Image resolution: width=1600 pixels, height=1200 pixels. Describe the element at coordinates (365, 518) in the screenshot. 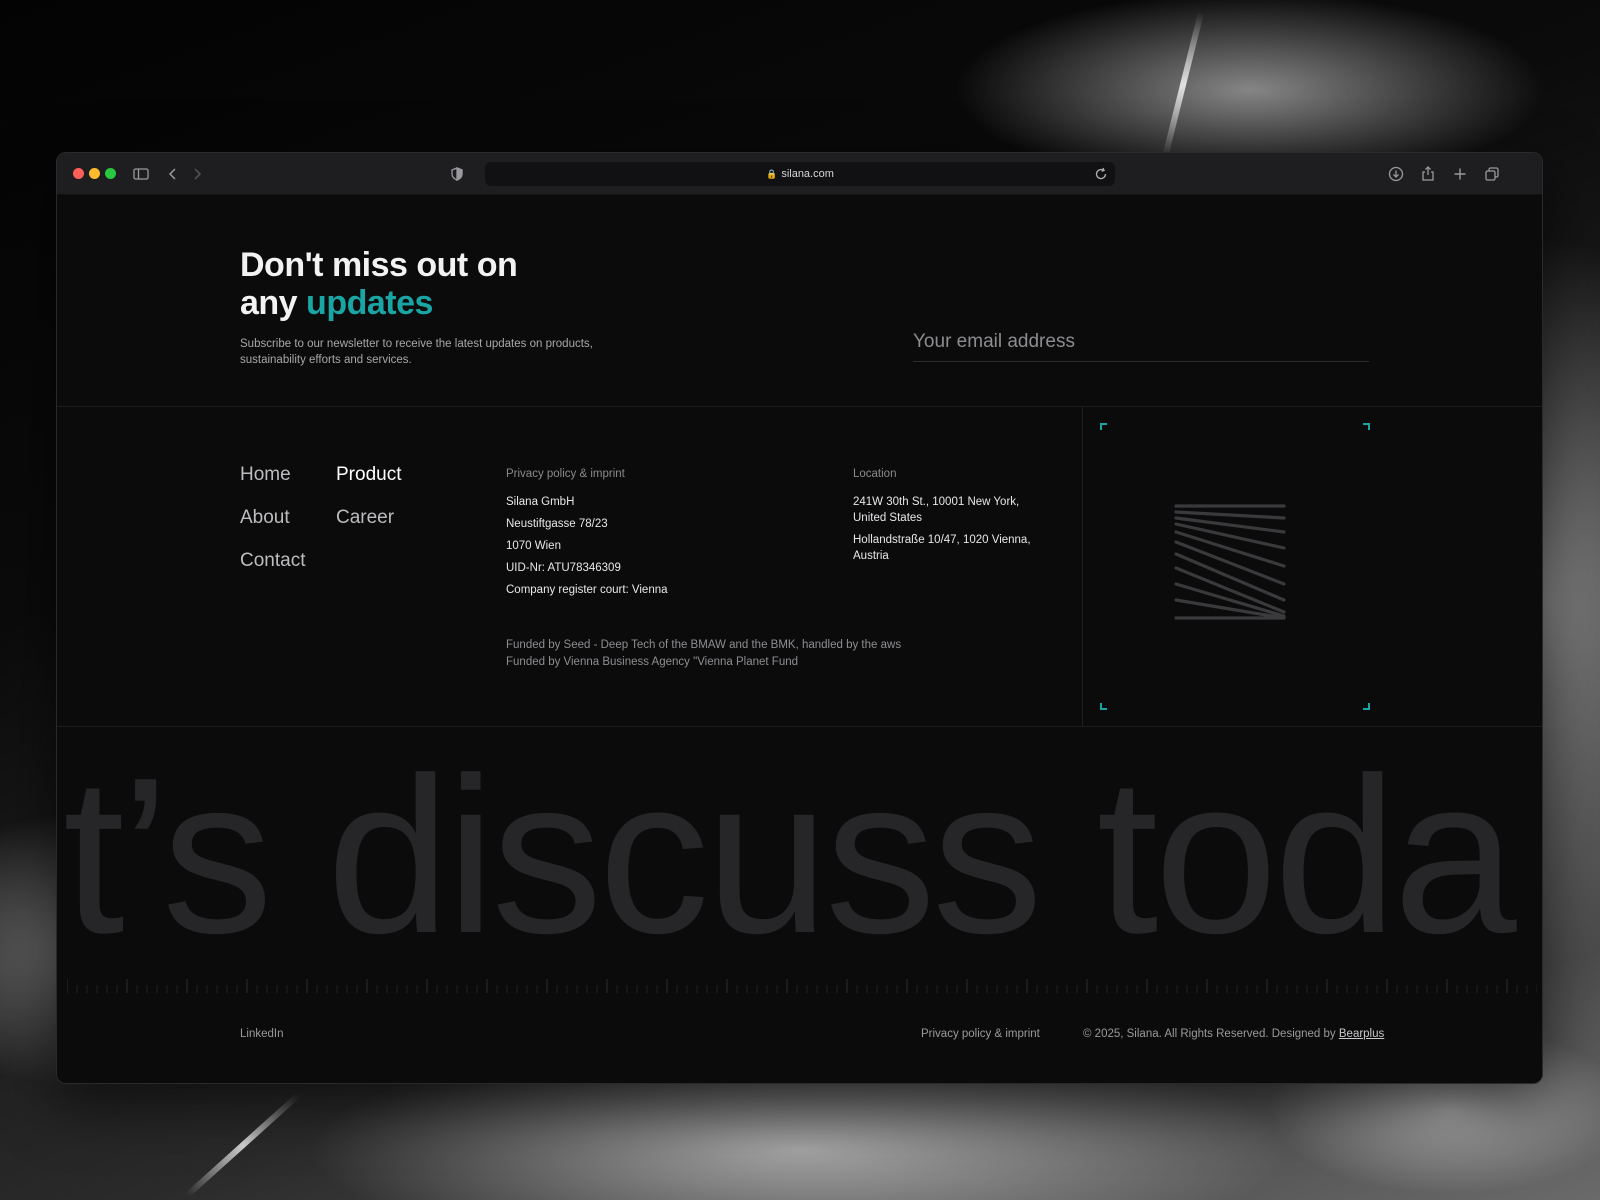

I see `nav-link-career: Career` at that location.